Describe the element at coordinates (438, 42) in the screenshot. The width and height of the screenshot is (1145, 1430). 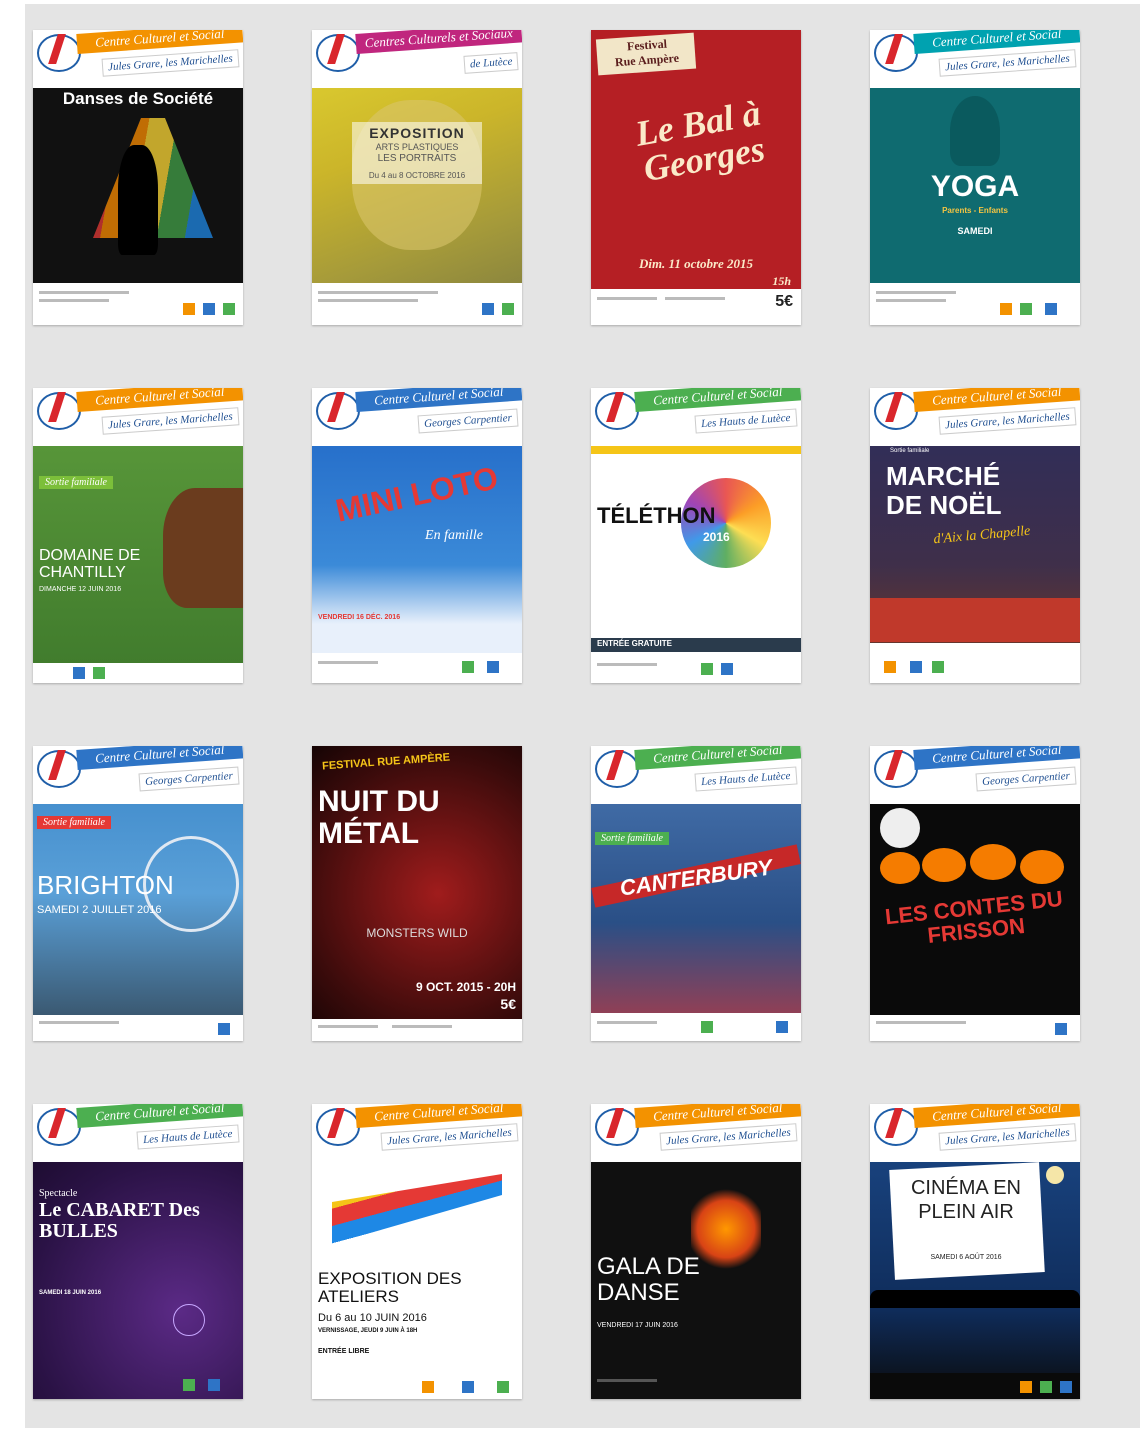
I see `header-line: Centres Culturels et Sociaux` at that location.